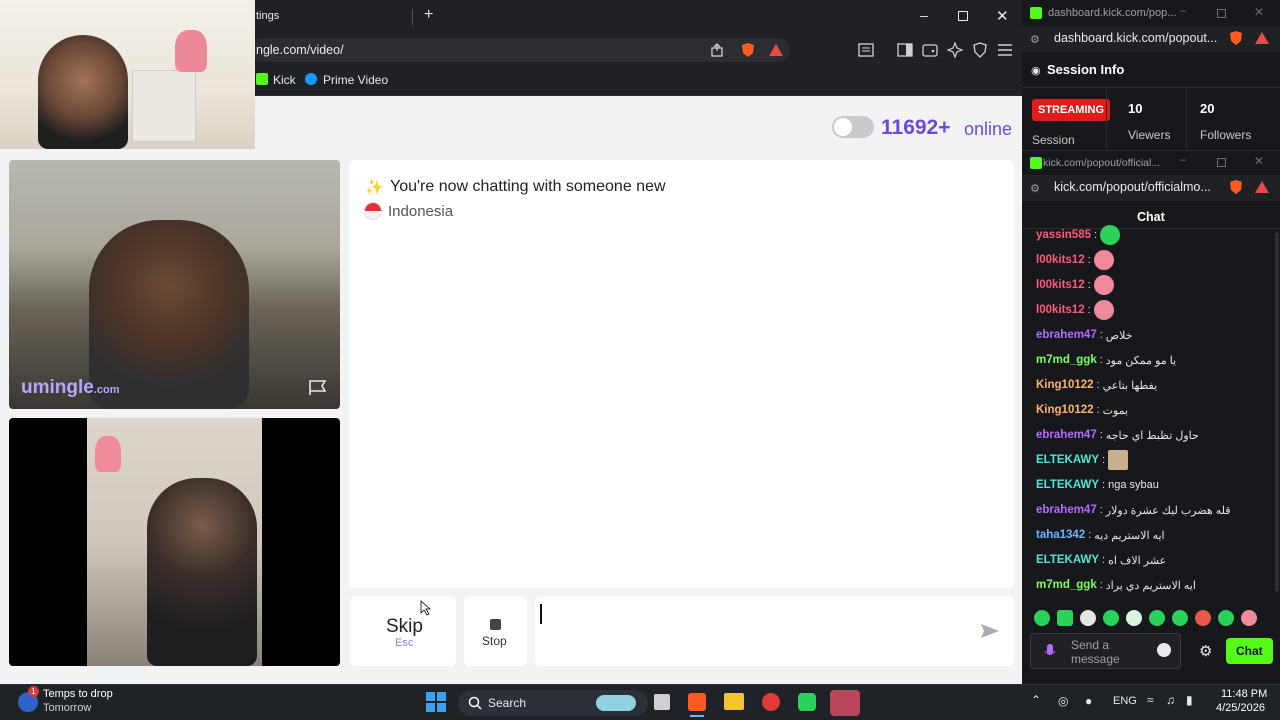 The height and width of the screenshot is (720, 1280). What do you see at coordinates (1035, 39) in the screenshot?
I see `site-settings-icon: ⚙` at bounding box center [1035, 39].